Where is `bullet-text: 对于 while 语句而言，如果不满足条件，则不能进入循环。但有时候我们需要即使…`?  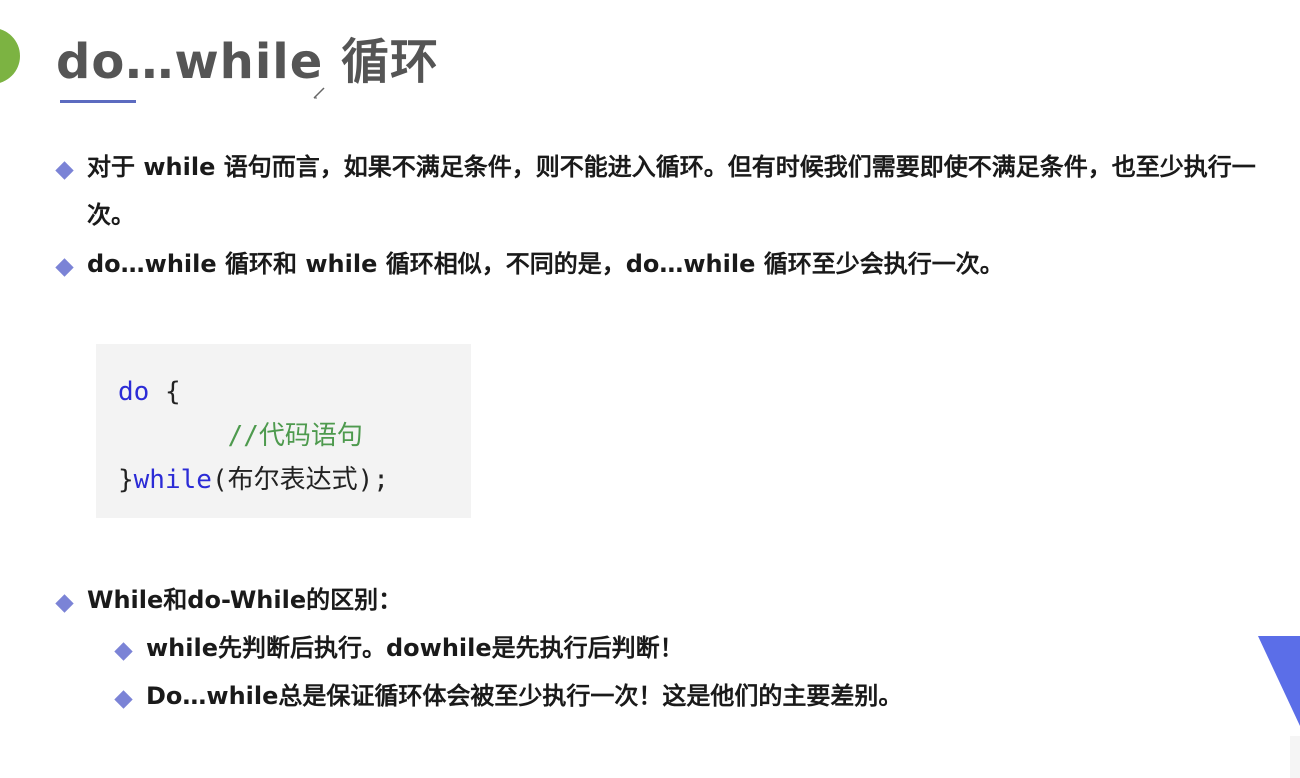
bullet-text: 对于 while 语句而言，如果不满足条件，则不能进入循环。但有时候我们需要即使… is located at coordinates (671, 191).